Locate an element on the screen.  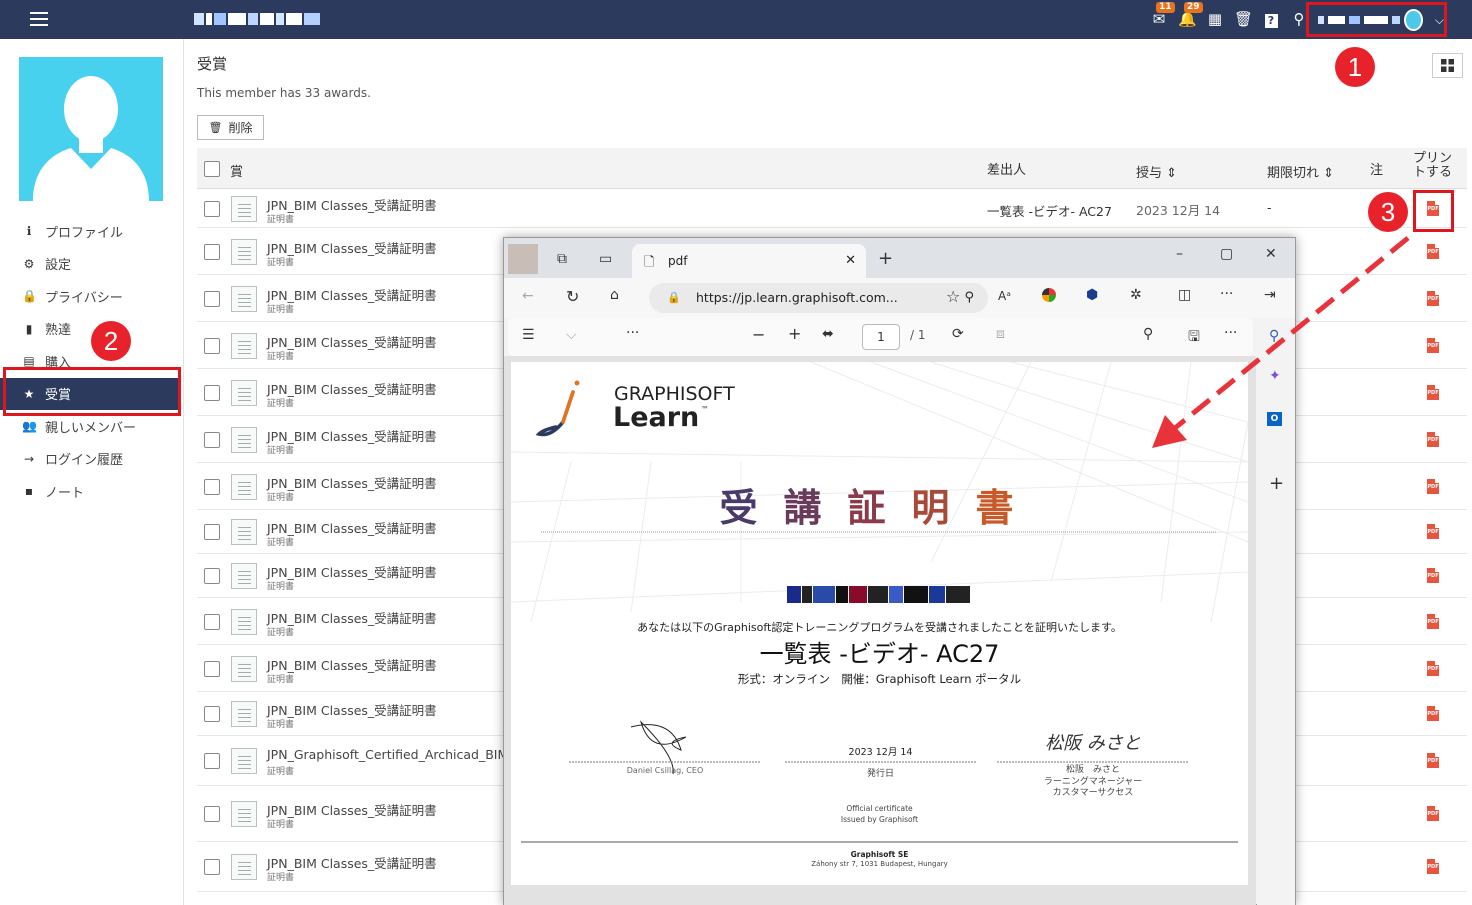
issue-date: 2023 12月 14 is located at coordinates (880, 752).